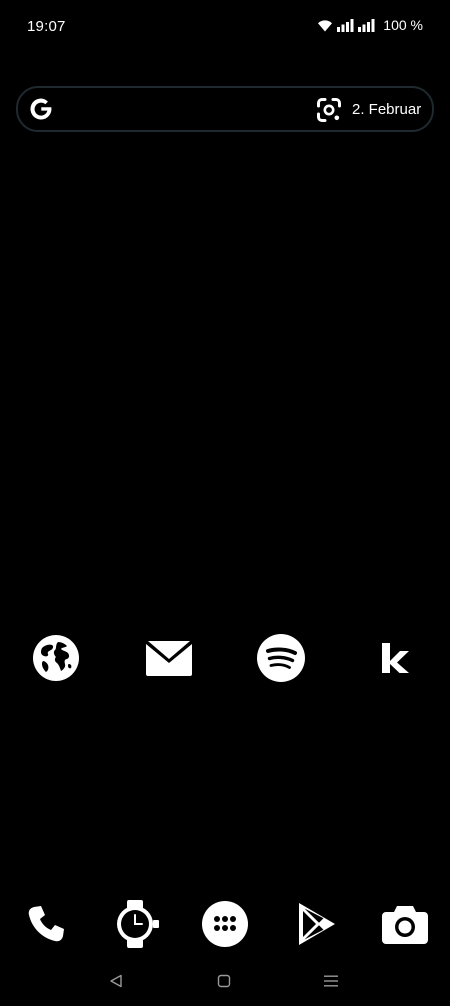 This screenshot has width=450, height=1006. I want to click on recents-button, so click(331, 983).